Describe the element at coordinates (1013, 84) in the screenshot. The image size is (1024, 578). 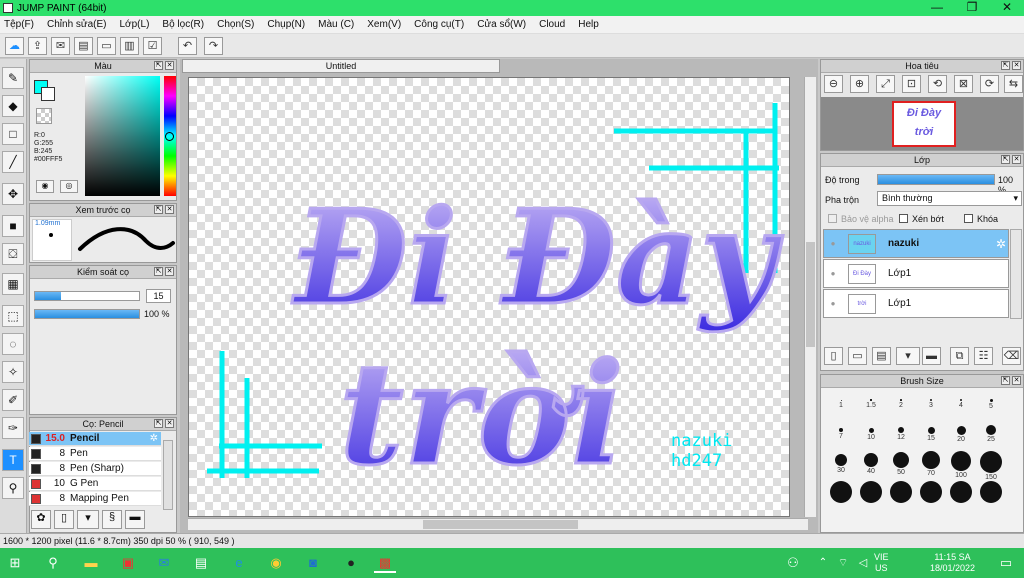
I see `flip-icon: ⇆` at that location.